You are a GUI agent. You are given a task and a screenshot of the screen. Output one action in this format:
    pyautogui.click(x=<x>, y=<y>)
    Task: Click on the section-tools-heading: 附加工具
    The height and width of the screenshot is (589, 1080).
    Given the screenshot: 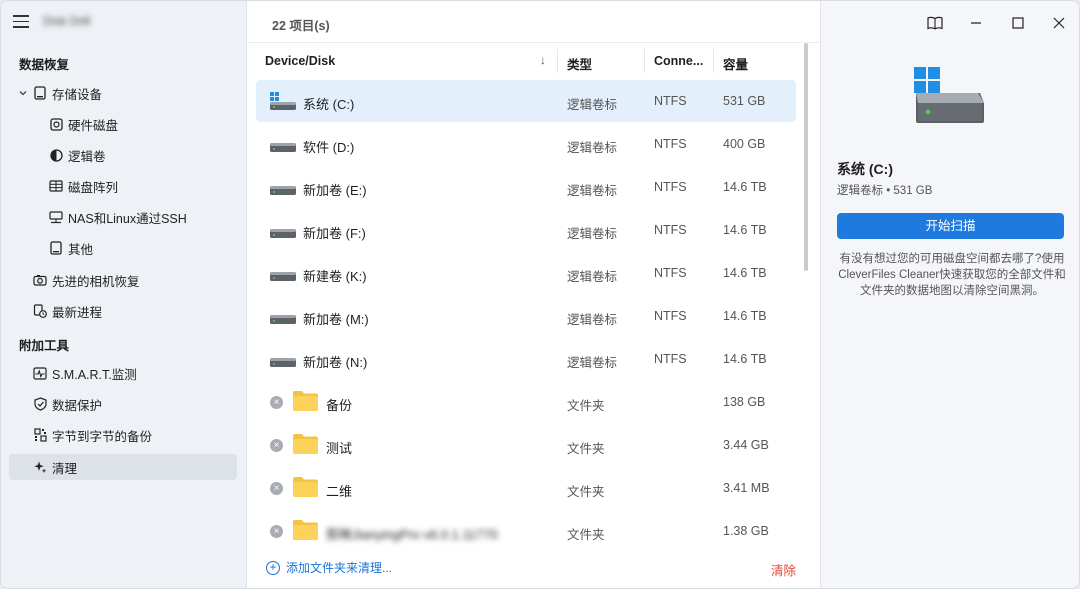 What is the action you would take?
    pyautogui.click(x=44, y=346)
    